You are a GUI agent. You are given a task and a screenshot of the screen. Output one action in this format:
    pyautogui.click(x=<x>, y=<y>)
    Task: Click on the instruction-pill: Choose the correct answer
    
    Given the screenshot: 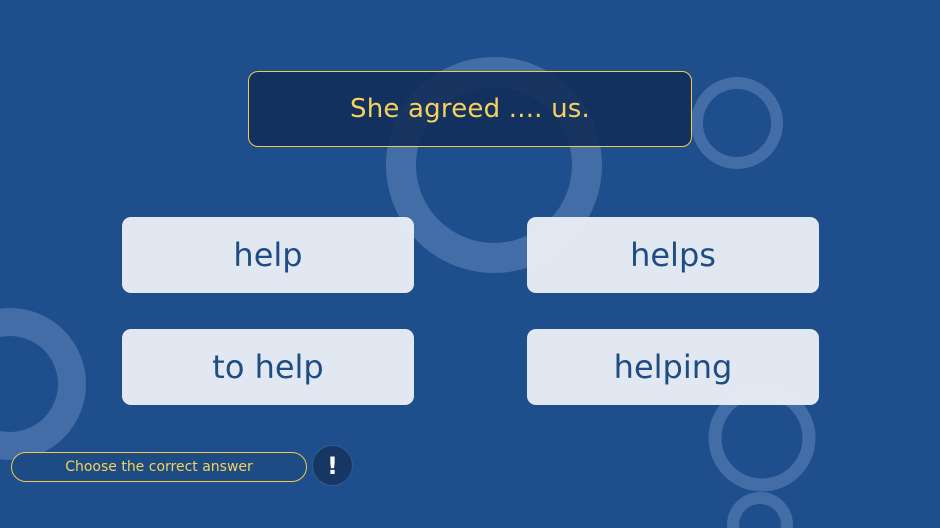 What is the action you would take?
    pyautogui.click(x=159, y=467)
    